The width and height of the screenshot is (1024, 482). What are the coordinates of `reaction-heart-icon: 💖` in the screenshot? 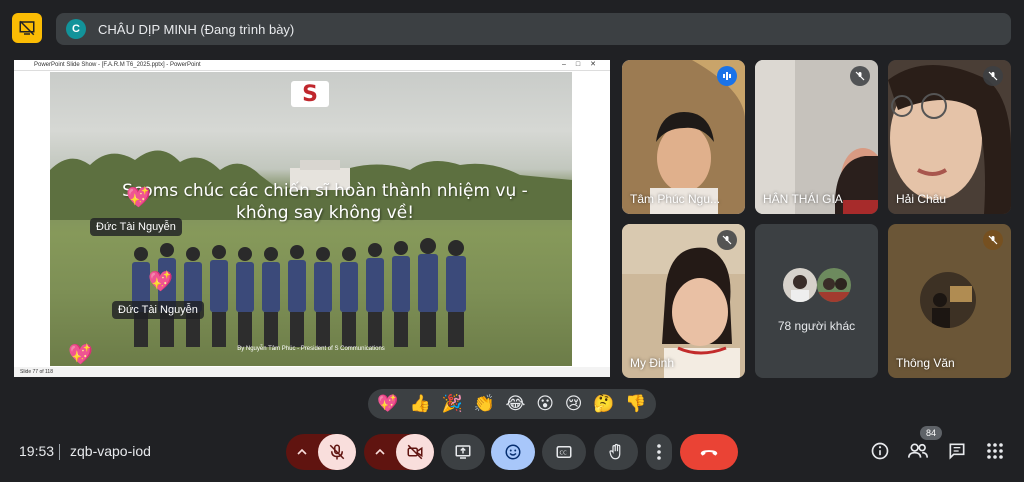 It's located at (387, 404).